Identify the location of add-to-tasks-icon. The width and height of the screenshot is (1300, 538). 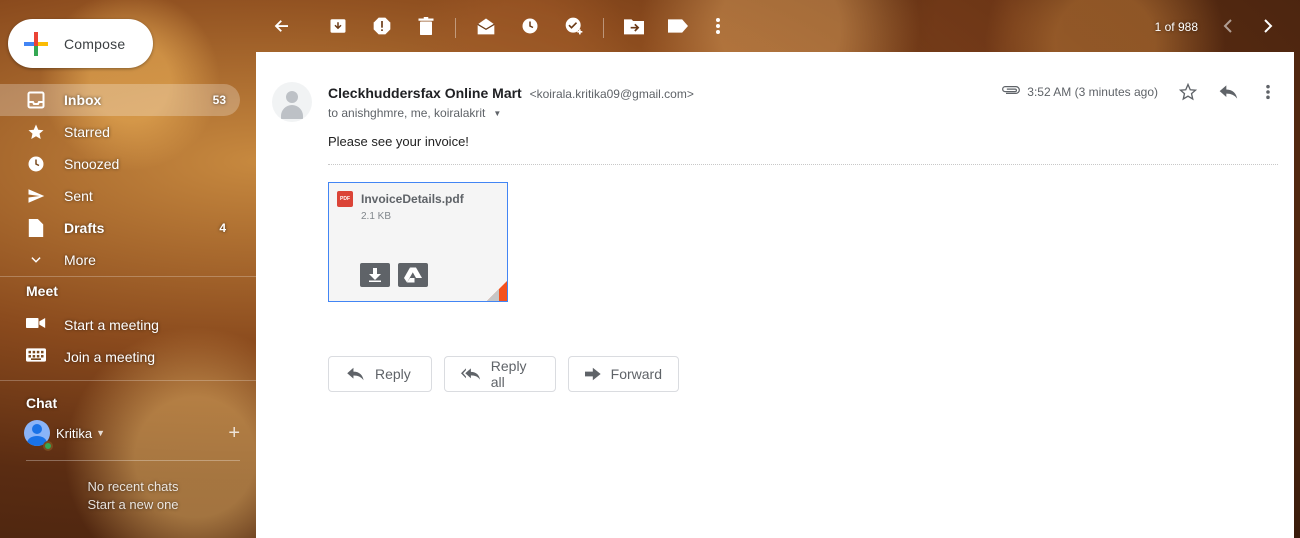
(574, 26).